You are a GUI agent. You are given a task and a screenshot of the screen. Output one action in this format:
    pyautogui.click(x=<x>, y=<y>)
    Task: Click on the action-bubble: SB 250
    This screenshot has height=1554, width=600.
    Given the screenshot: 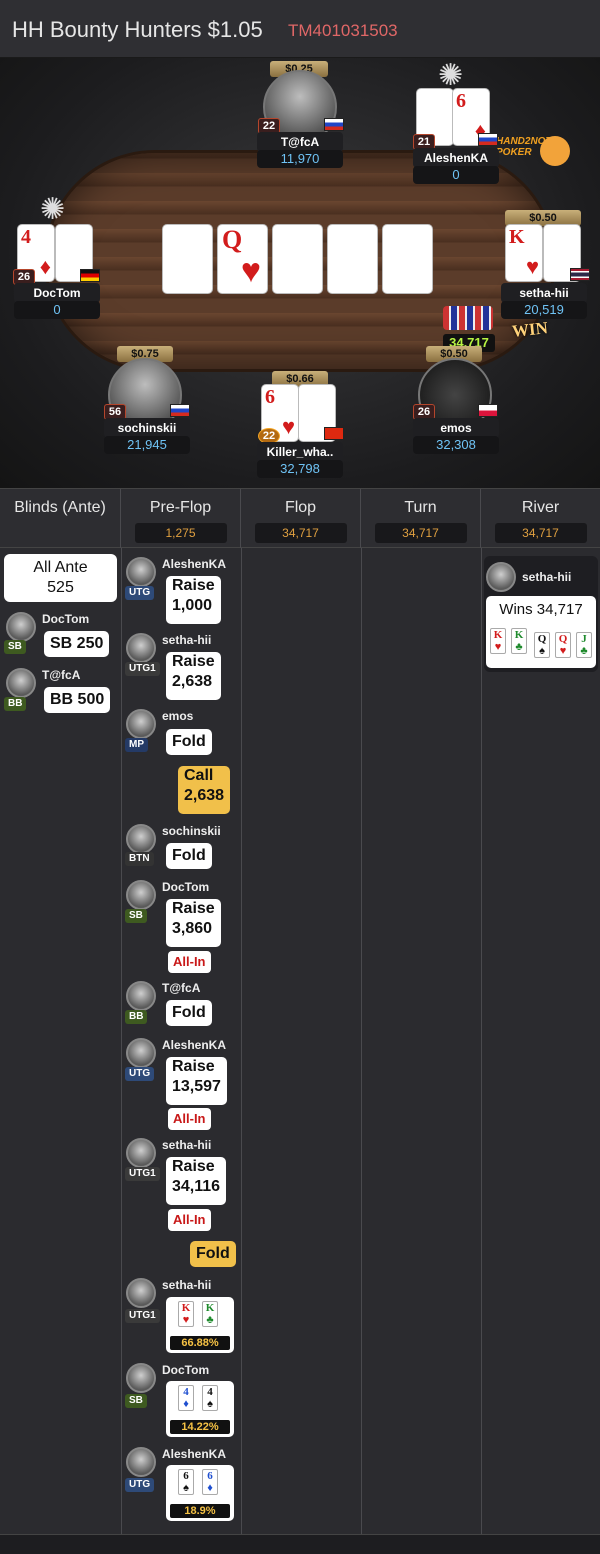 What is the action you would take?
    pyautogui.click(x=77, y=644)
    